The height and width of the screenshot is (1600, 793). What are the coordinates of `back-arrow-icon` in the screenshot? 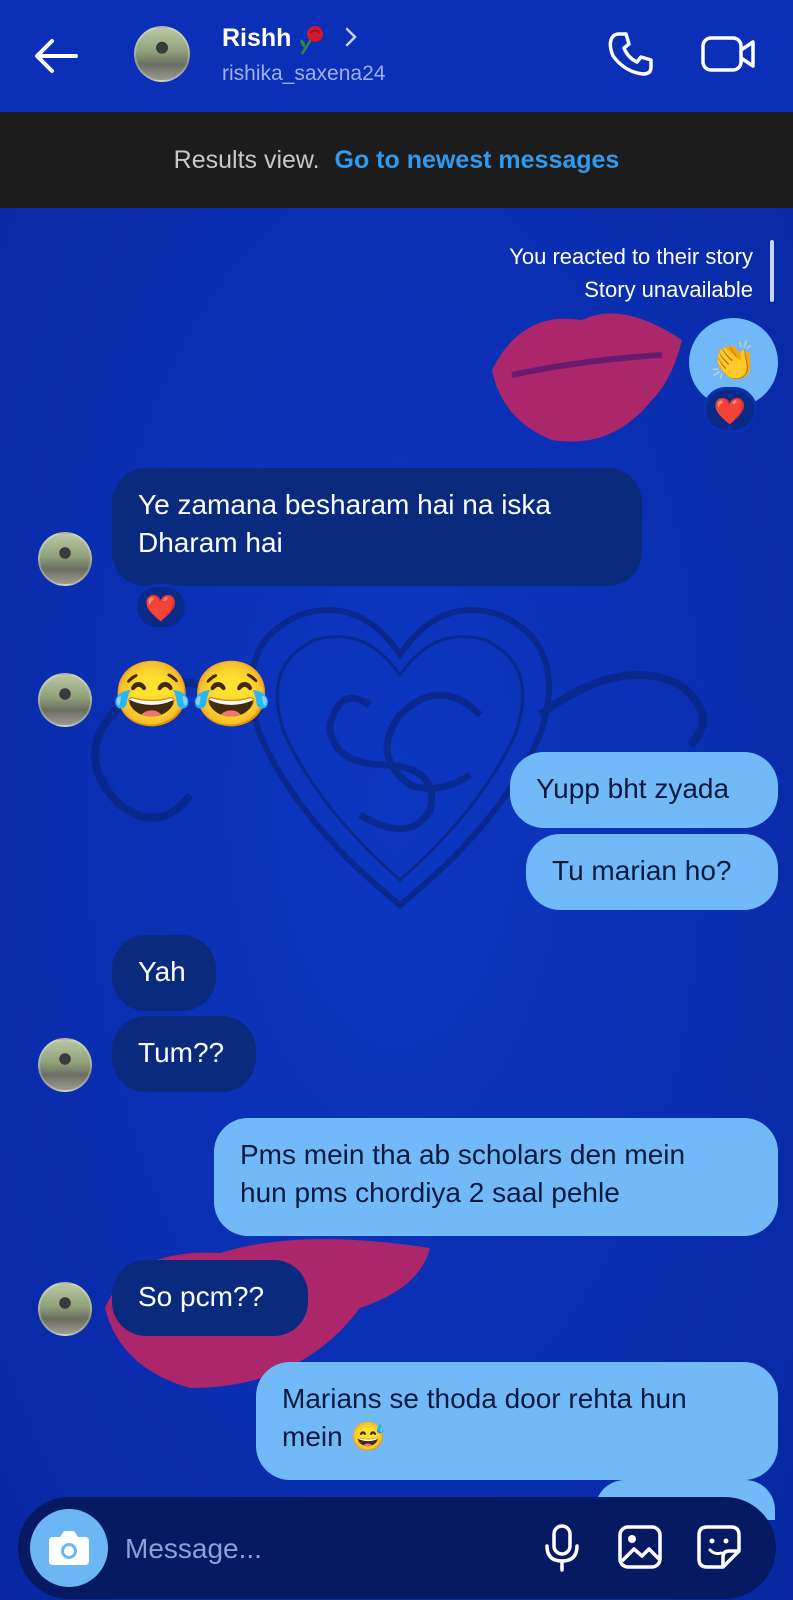 It's located at (56, 56).